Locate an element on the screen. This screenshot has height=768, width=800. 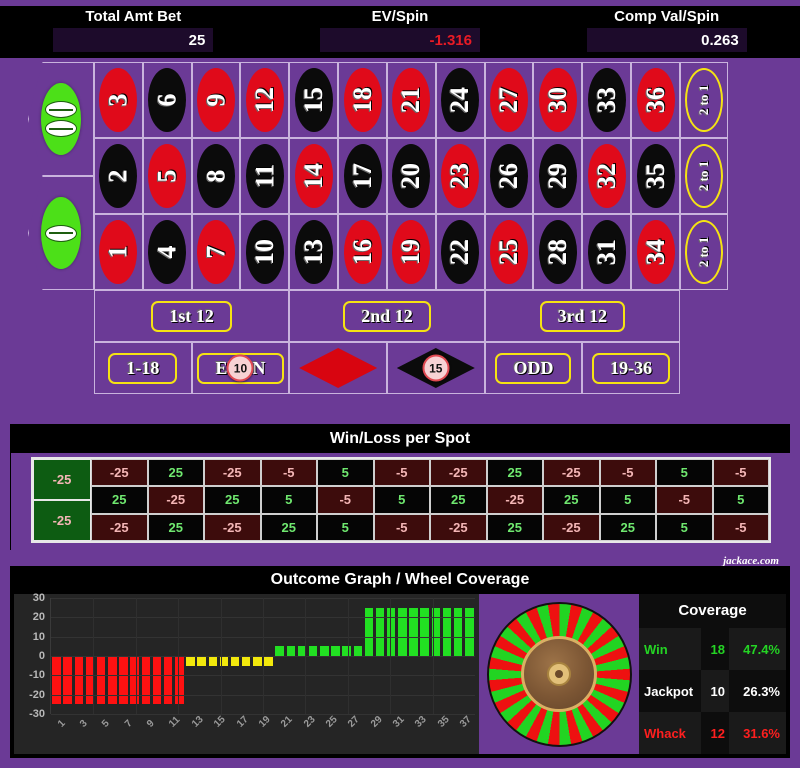
dozen-bet-label: 1st 12 is located at coordinates (191, 316).